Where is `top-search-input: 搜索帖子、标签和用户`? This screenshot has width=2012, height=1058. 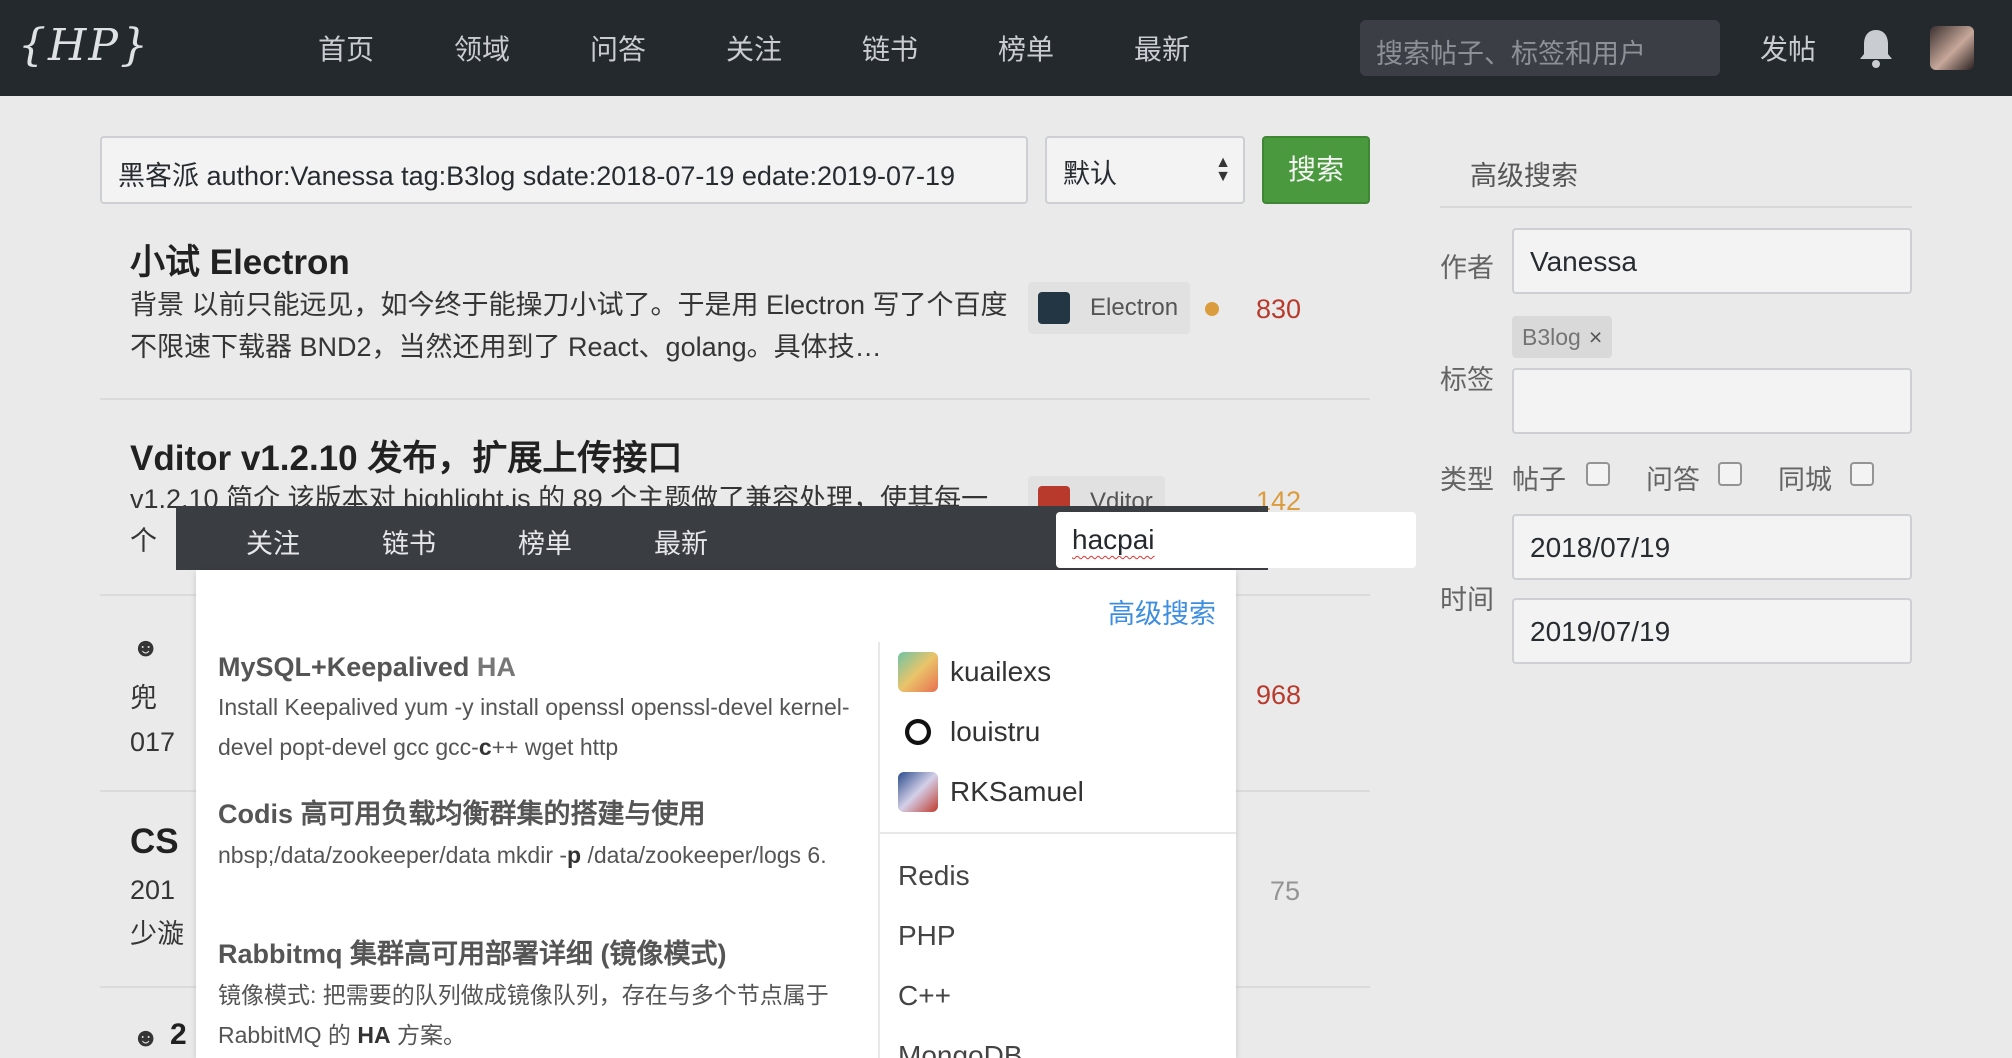 top-search-input: 搜索帖子、标签和用户 is located at coordinates (1540, 48).